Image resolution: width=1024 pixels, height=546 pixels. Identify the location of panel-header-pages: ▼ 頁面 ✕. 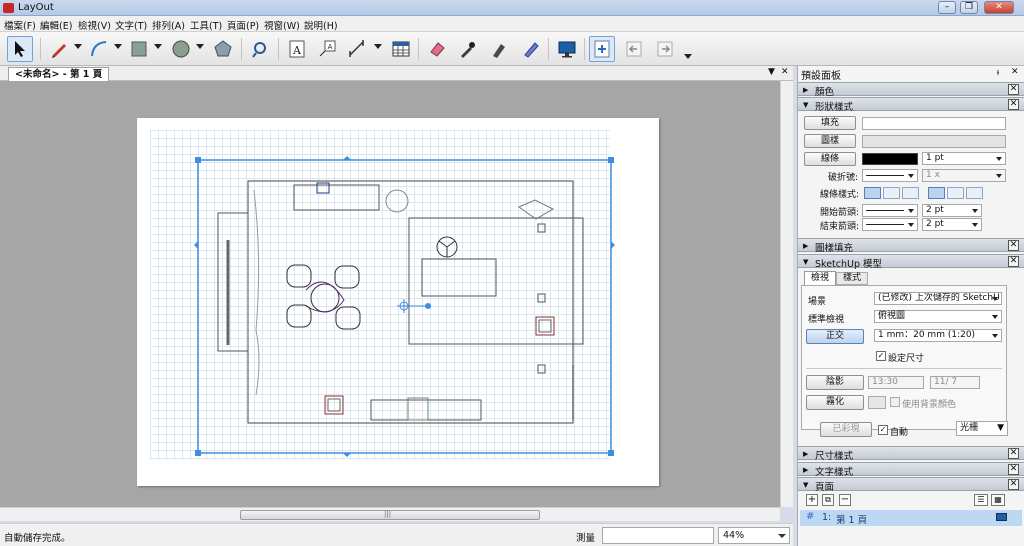
(911, 485).